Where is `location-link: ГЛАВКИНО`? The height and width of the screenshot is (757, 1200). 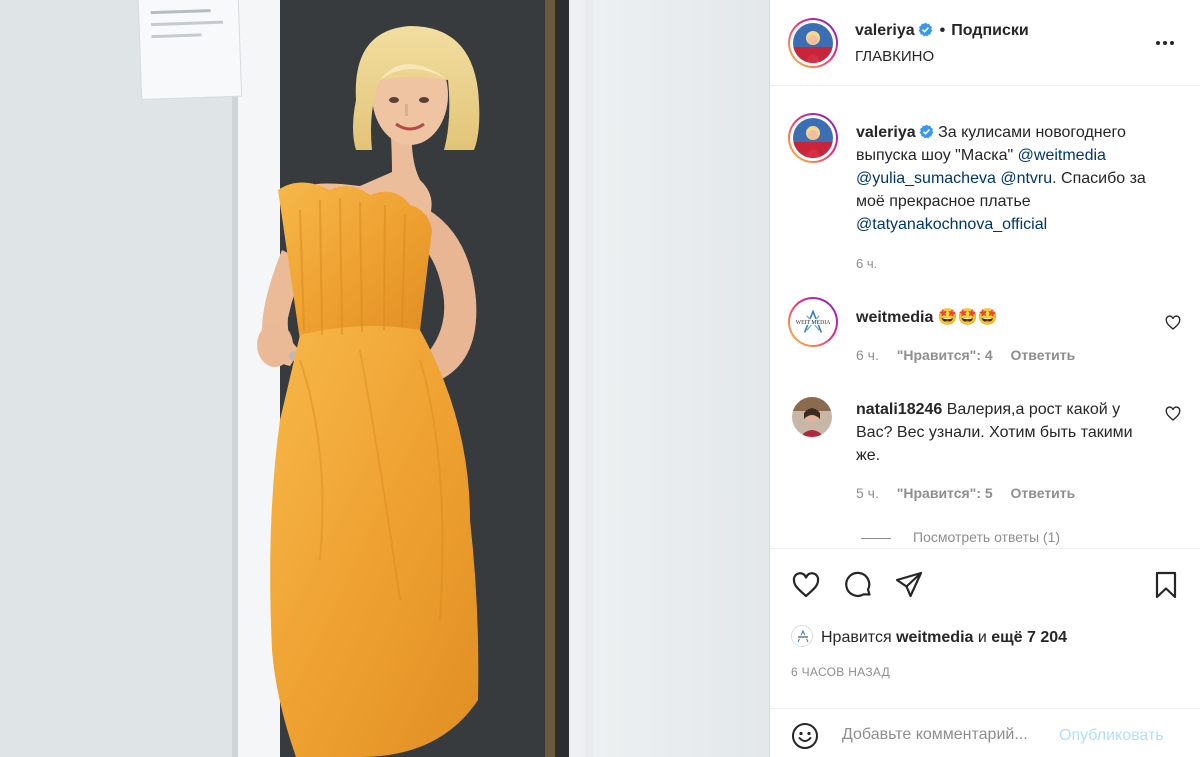
location-link: ГЛАВКИНО is located at coordinates (894, 56).